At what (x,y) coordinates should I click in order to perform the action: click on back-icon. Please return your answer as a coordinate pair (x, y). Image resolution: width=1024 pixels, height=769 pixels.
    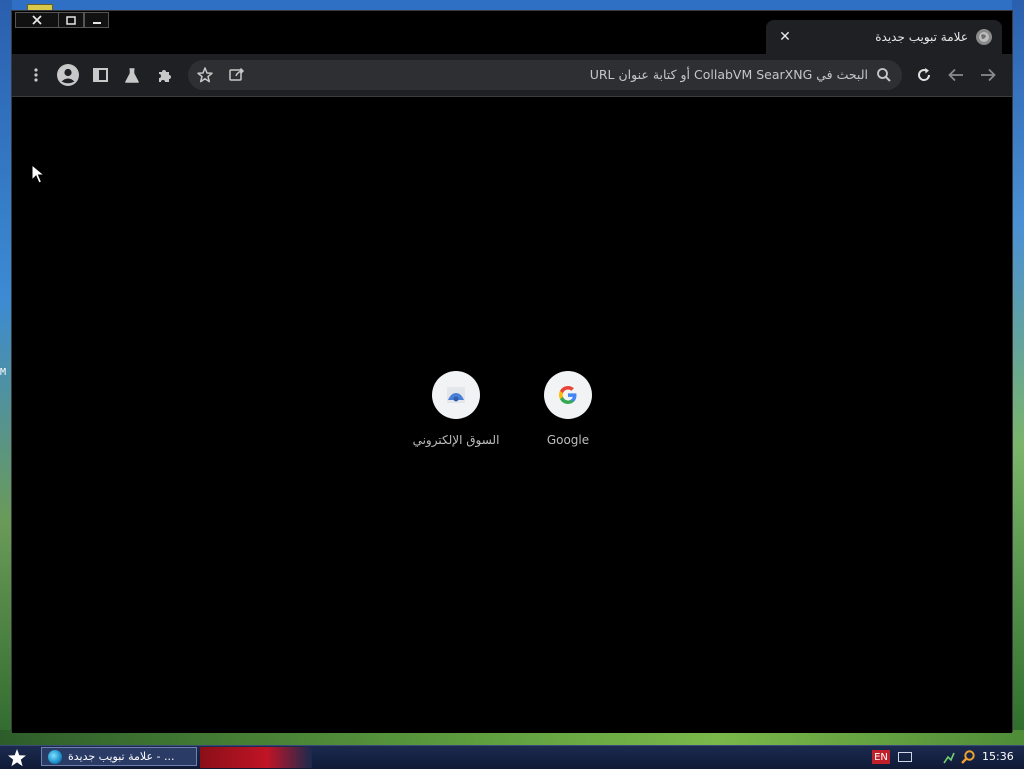
    Looking at the image, I should click on (955, 75).